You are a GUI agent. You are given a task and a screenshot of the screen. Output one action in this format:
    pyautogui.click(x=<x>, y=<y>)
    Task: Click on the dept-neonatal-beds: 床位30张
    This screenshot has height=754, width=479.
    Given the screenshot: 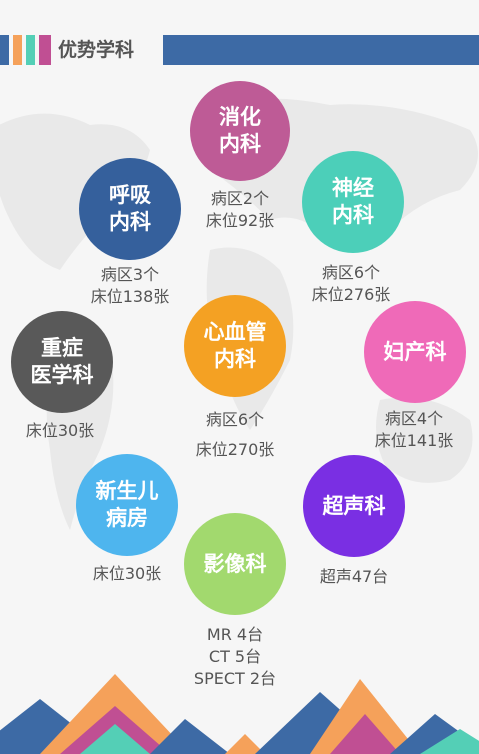 What is the action you would take?
    pyautogui.click(x=127, y=573)
    